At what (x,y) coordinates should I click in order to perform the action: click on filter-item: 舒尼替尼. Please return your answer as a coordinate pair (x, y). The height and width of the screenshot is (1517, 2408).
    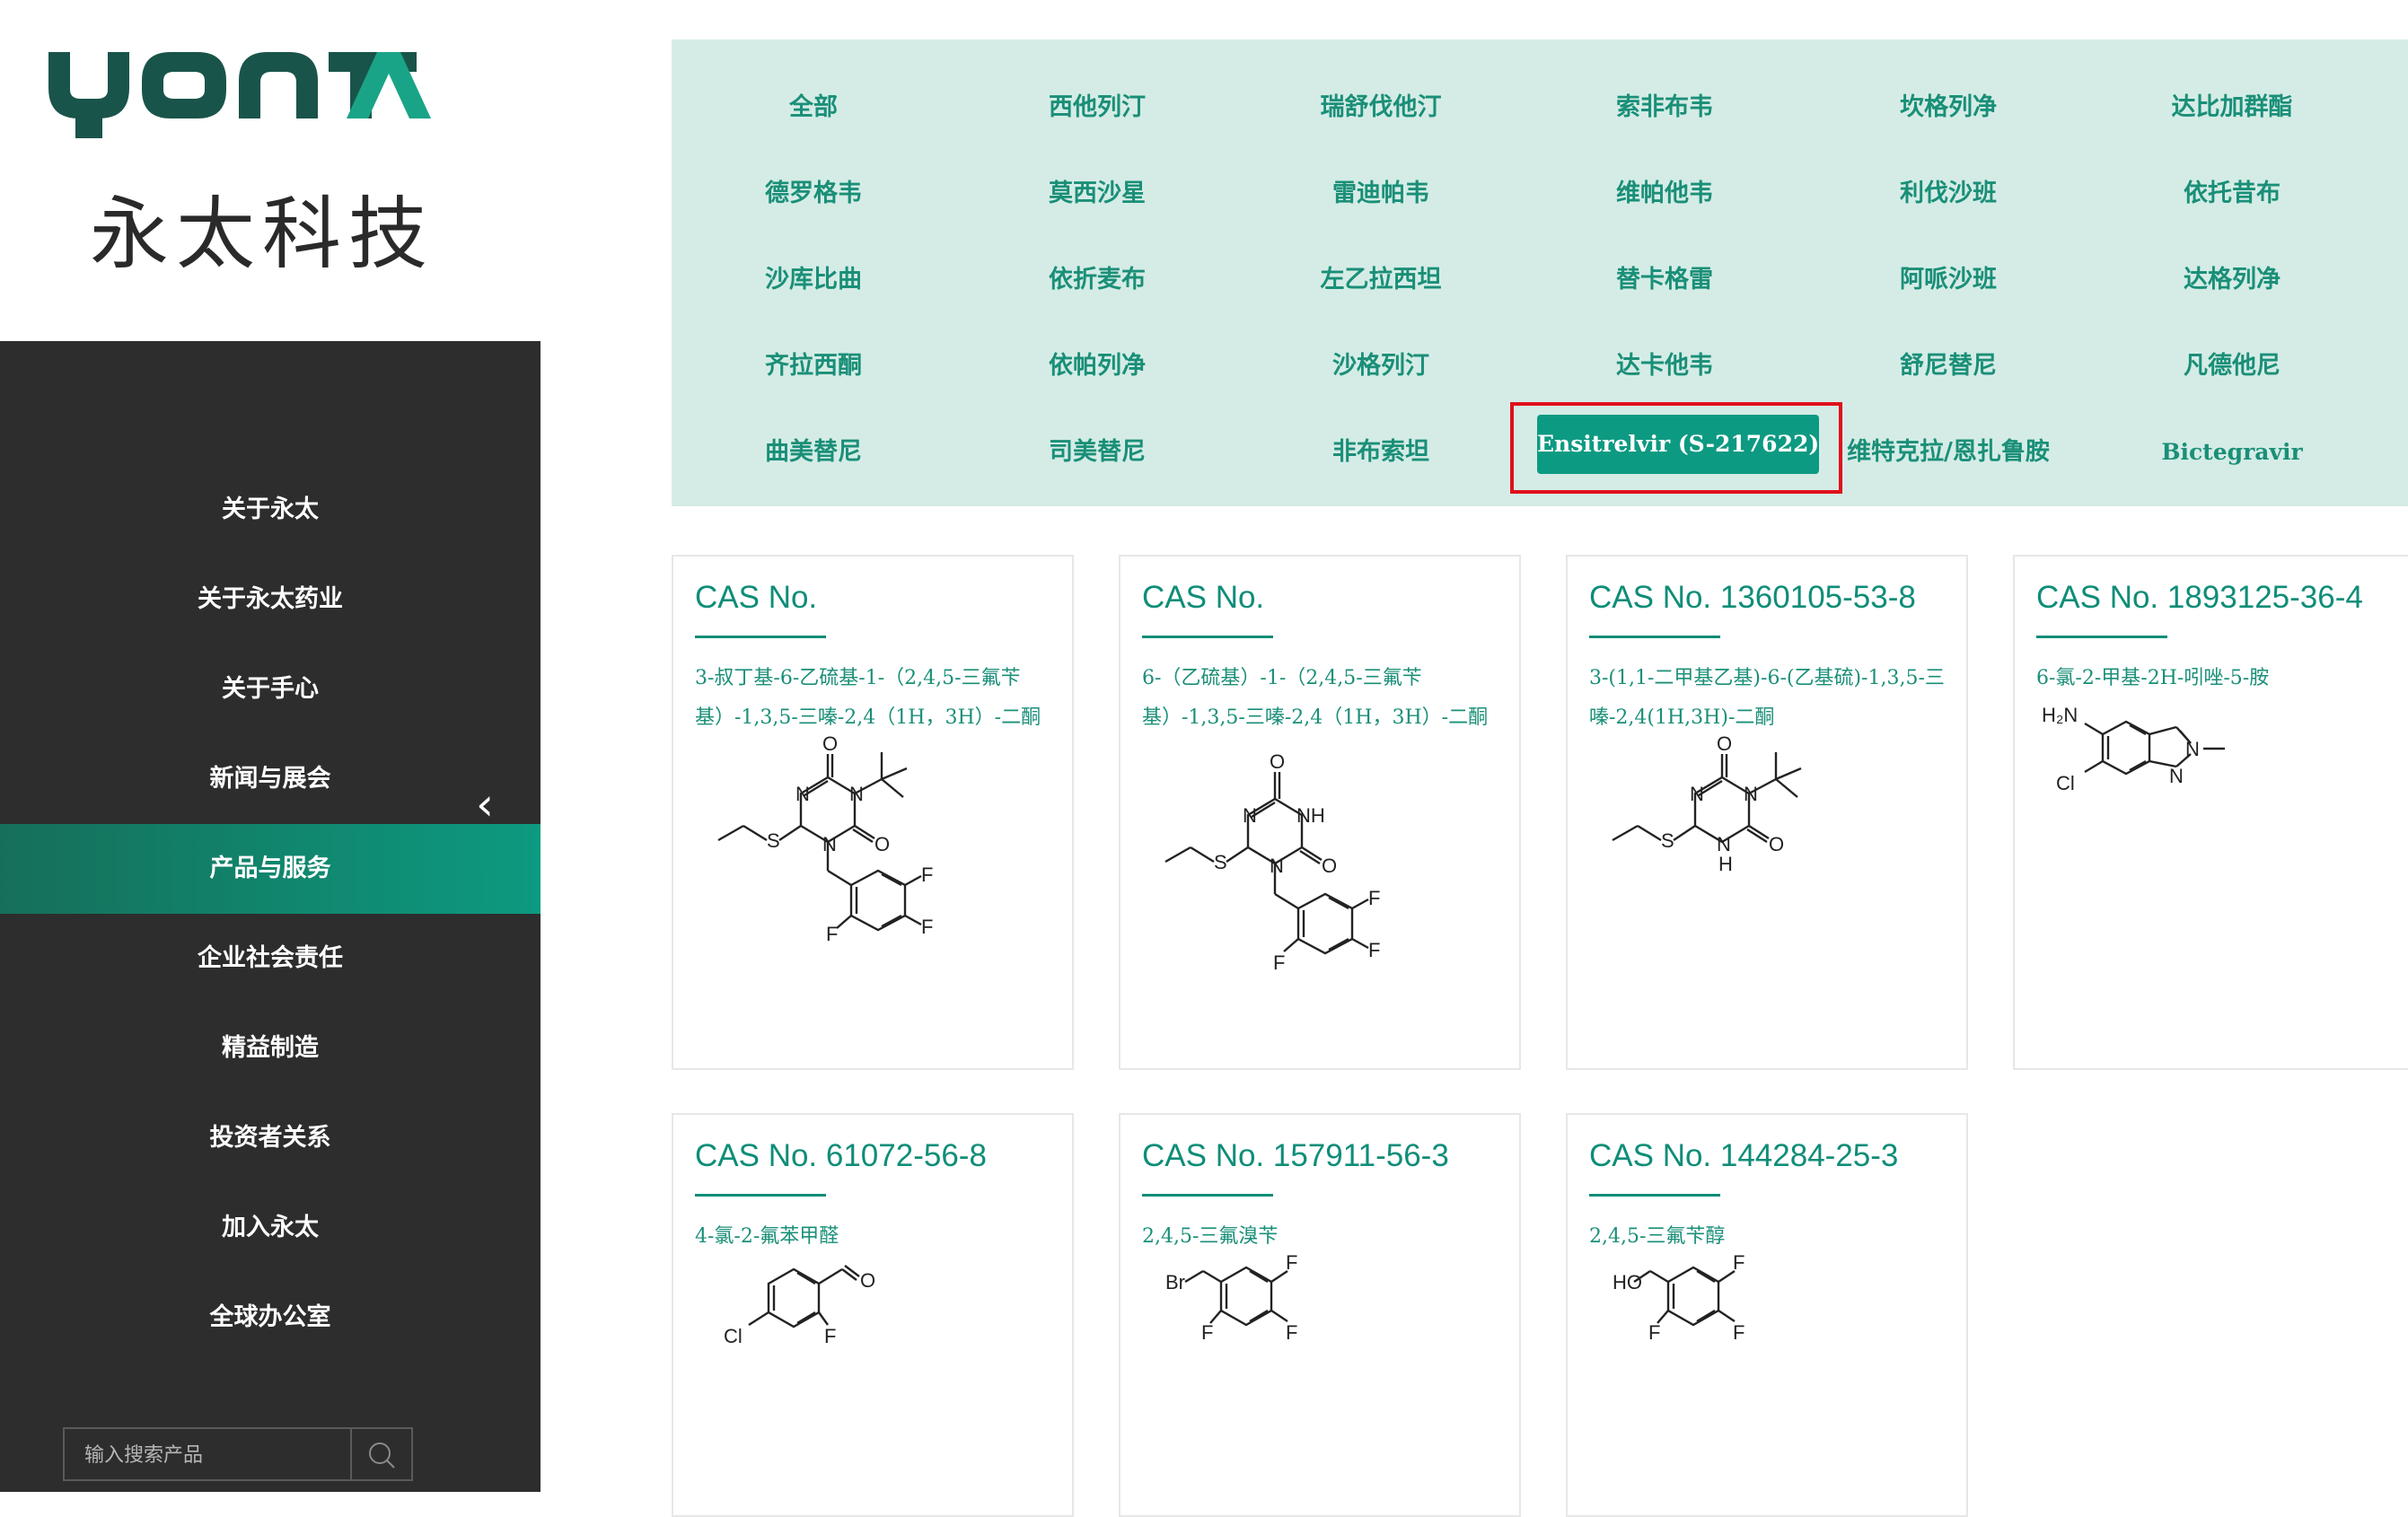
    Looking at the image, I should click on (1948, 366).